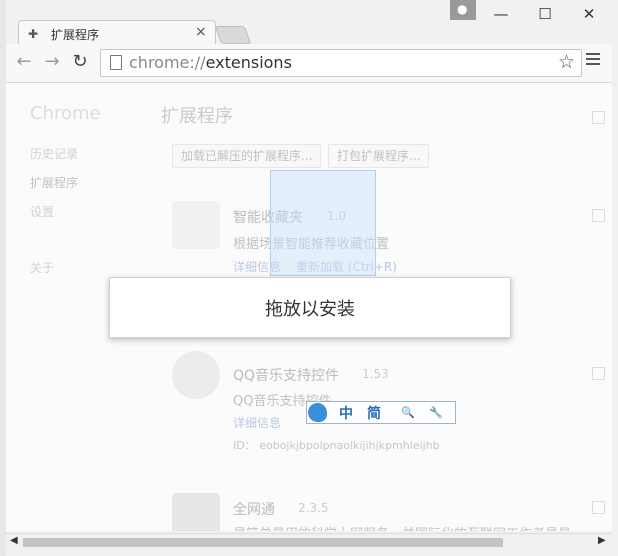 Image resolution: width=618 pixels, height=556 pixels. What do you see at coordinates (24, 62) in the screenshot?
I see `back-button: ←` at bounding box center [24, 62].